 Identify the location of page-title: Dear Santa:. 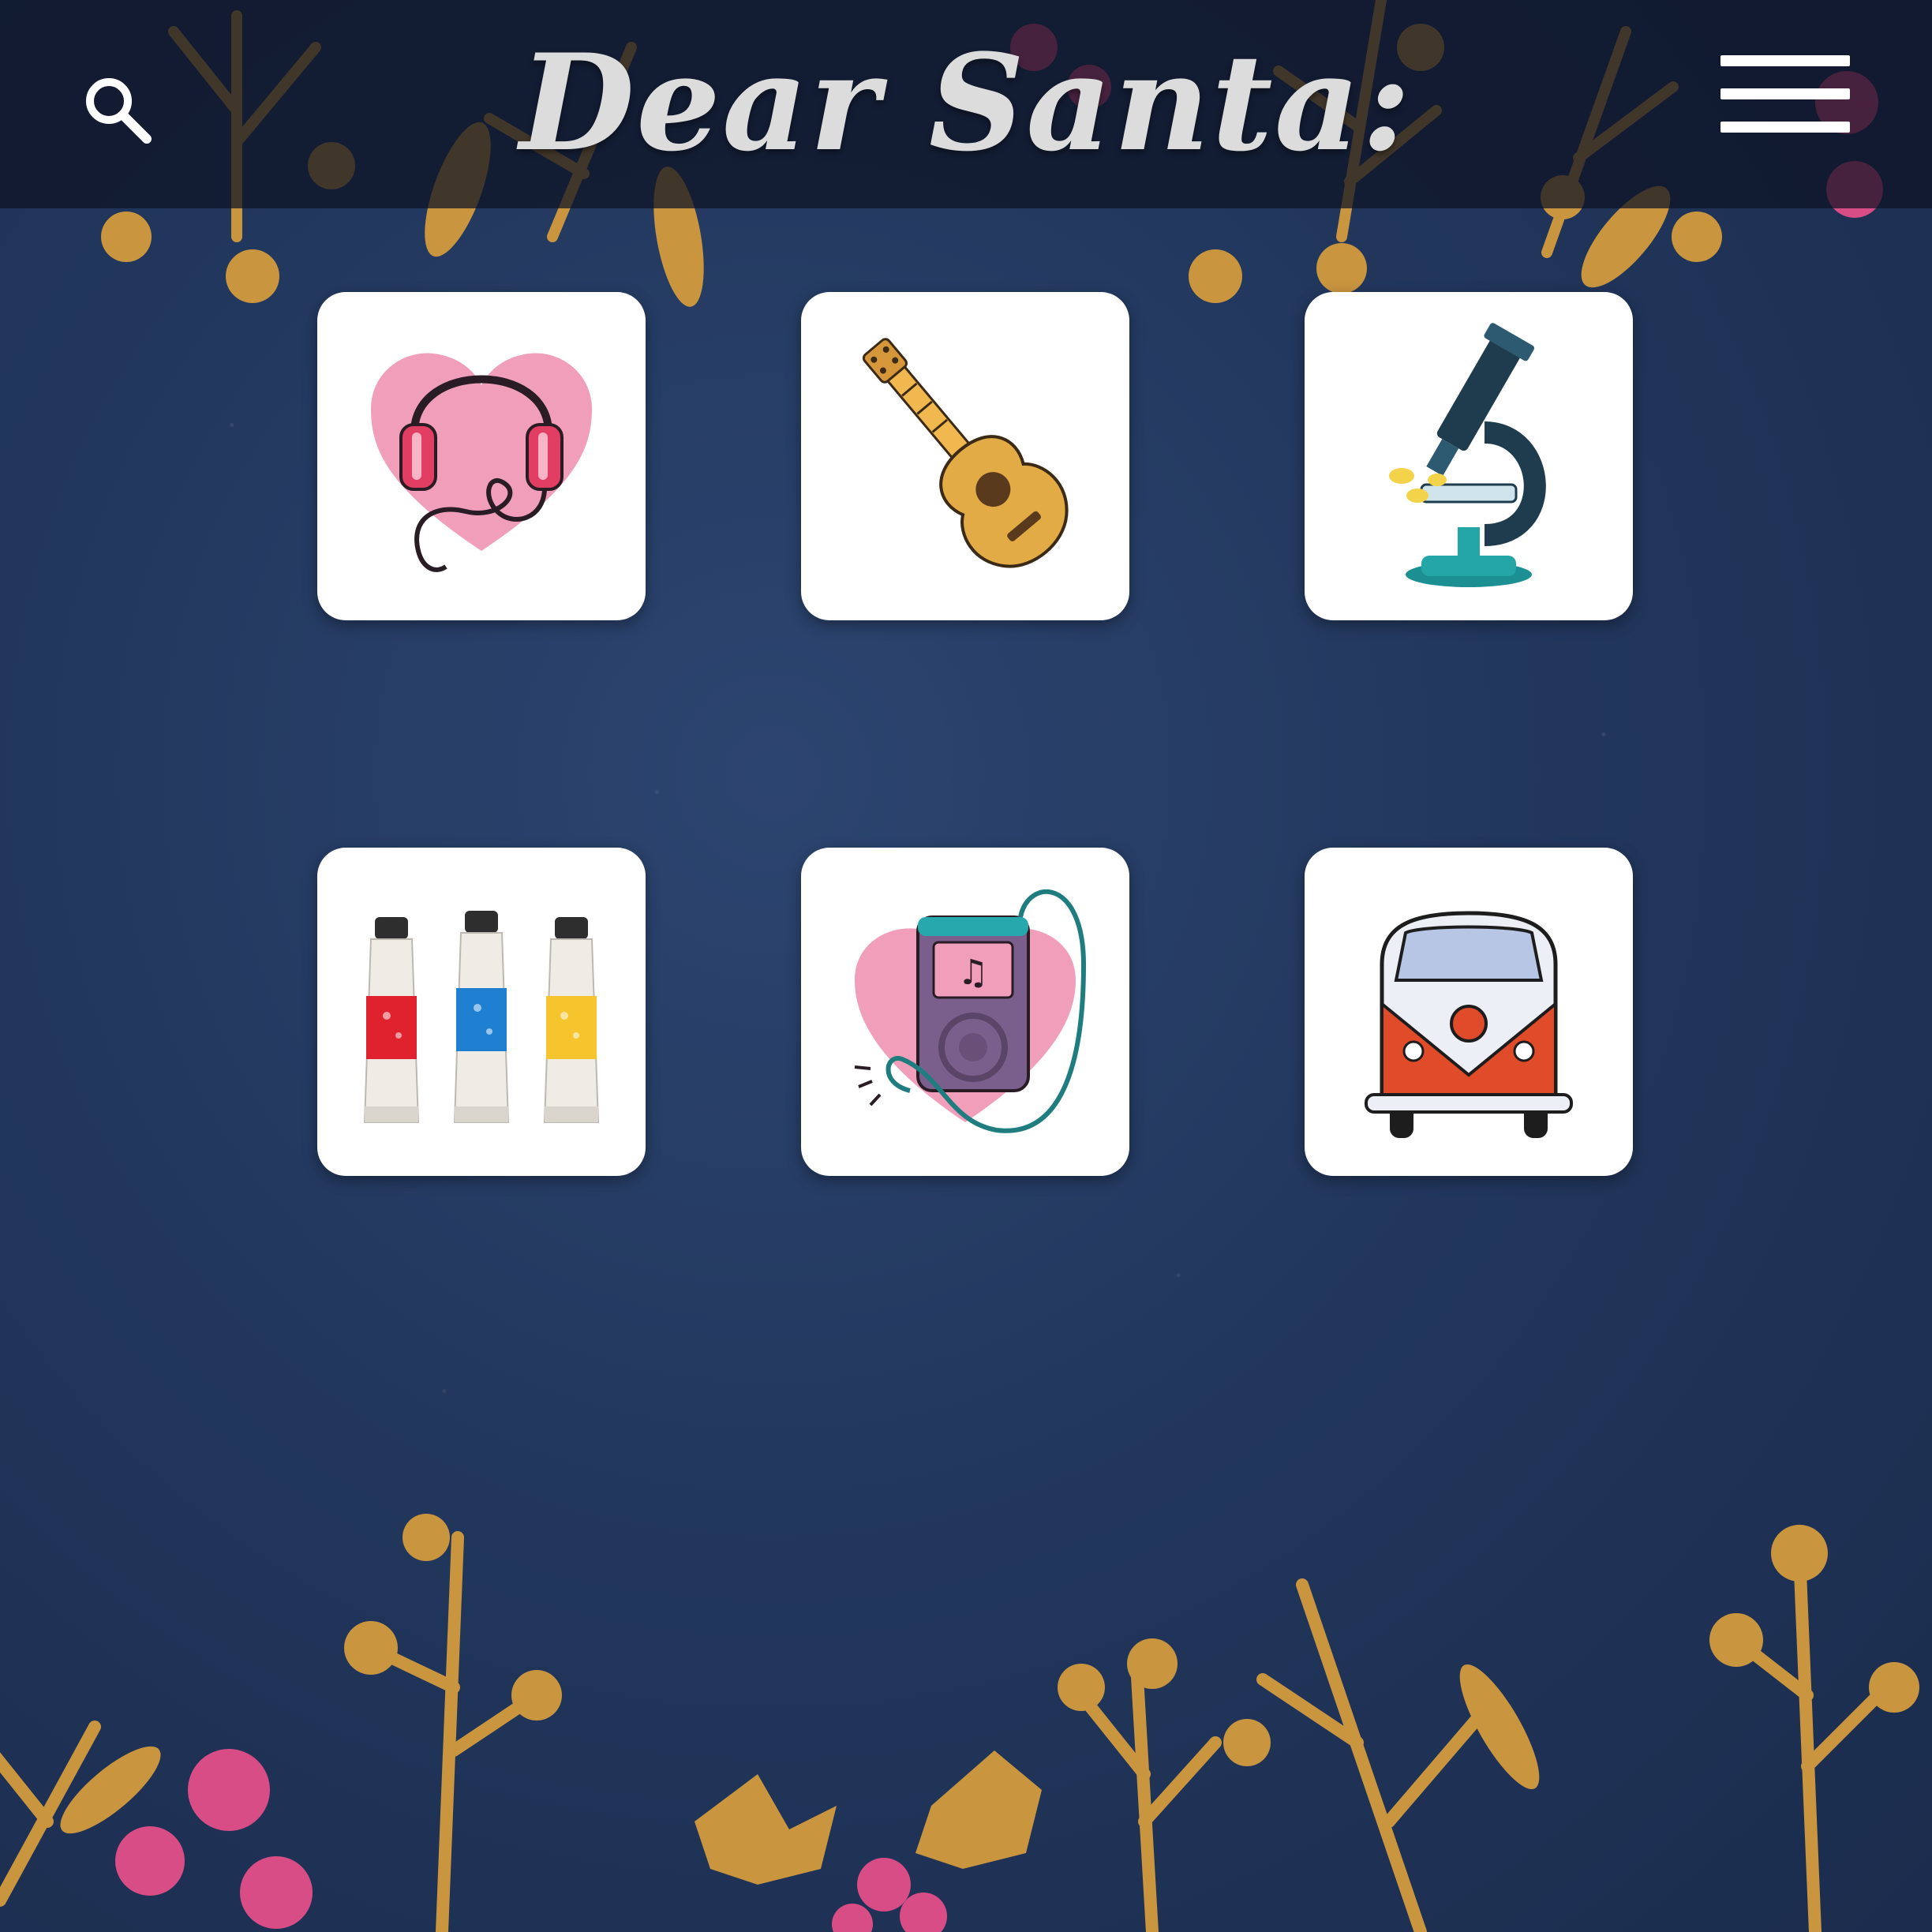
(966, 102).